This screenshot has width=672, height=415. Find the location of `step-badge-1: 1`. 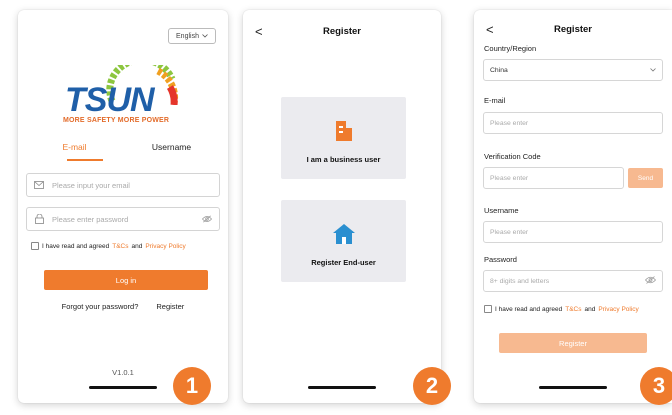

step-badge-1: 1 is located at coordinates (192, 386).